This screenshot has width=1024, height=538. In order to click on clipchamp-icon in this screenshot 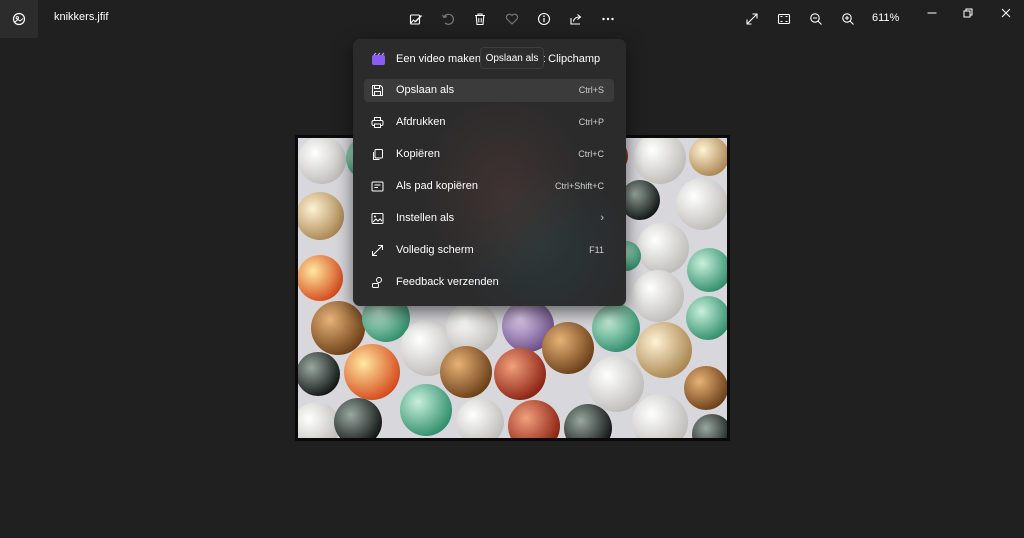, I will do `click(378, 58)`.